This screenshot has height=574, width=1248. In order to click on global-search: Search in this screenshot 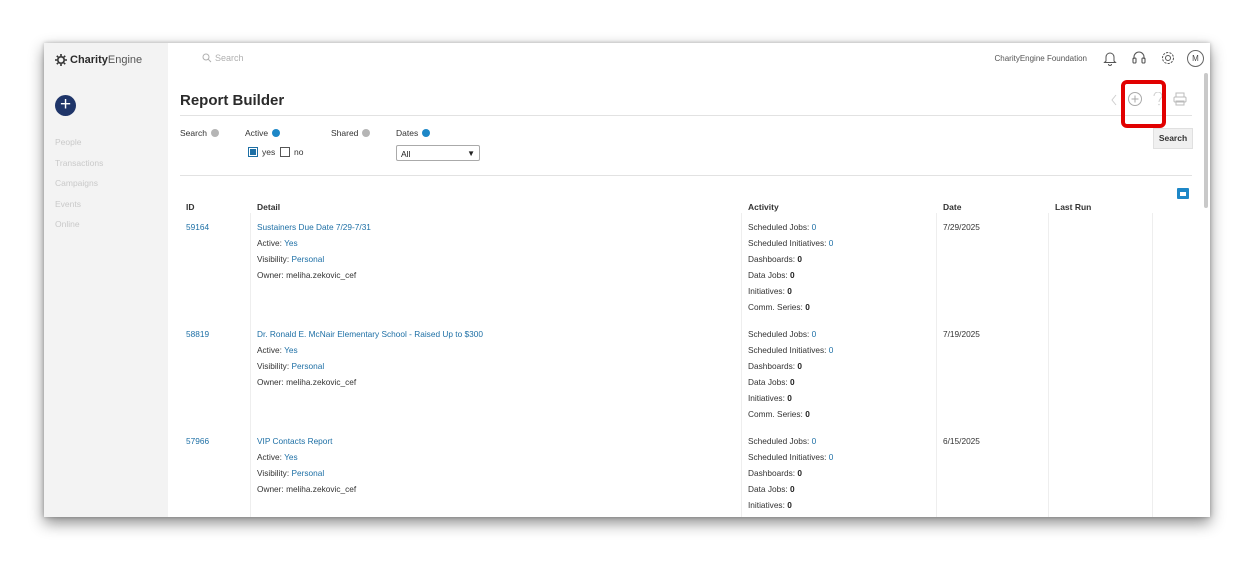, I will do `click(223, 58)`.